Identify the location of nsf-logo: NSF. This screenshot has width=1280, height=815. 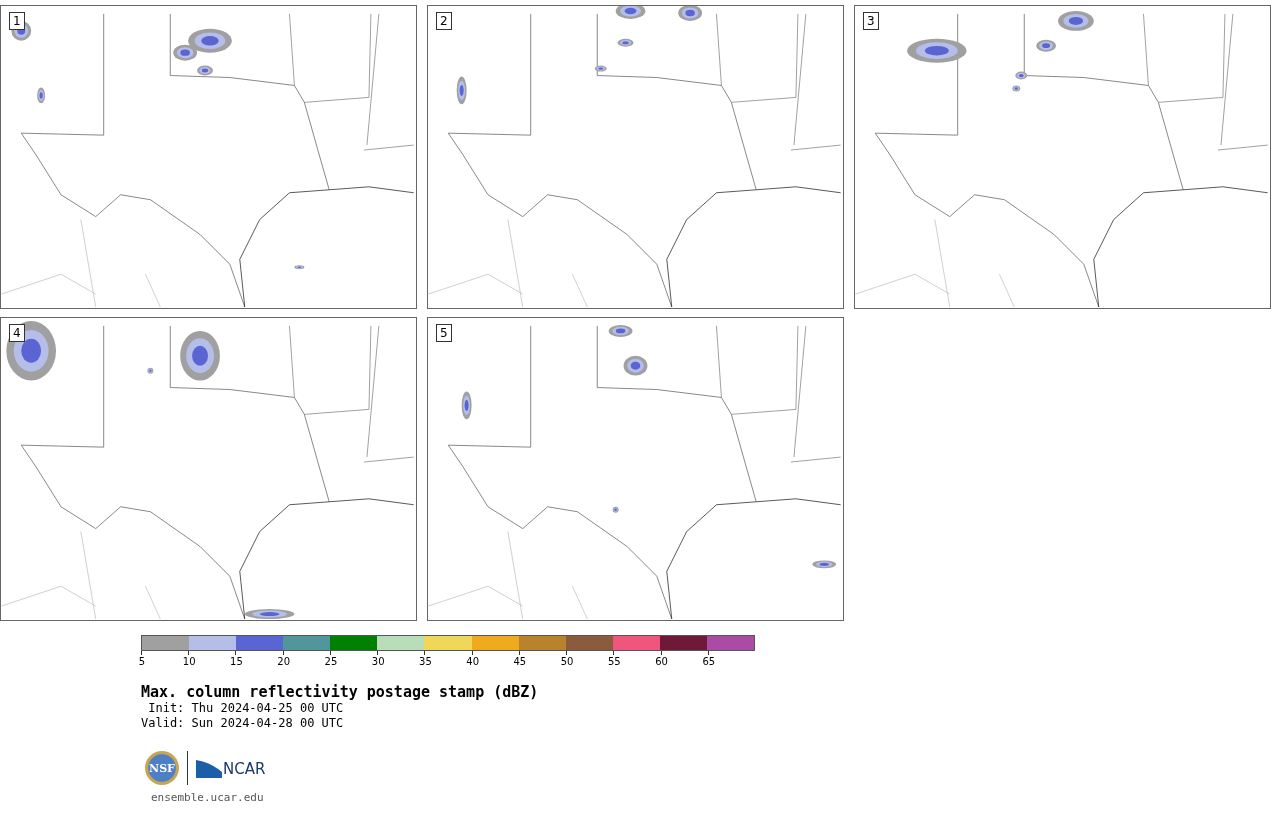
(162, 768).